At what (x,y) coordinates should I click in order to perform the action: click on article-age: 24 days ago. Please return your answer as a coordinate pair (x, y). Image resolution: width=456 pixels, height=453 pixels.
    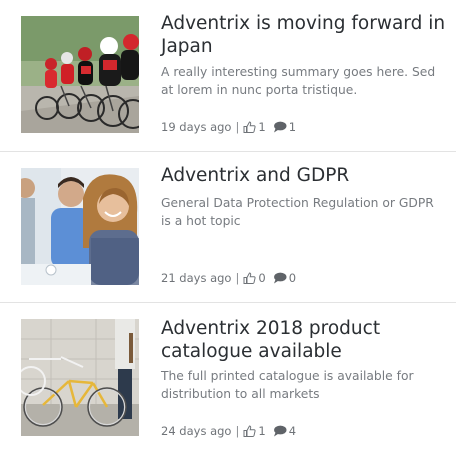
    Looking at the image, I should click on (196, 431).